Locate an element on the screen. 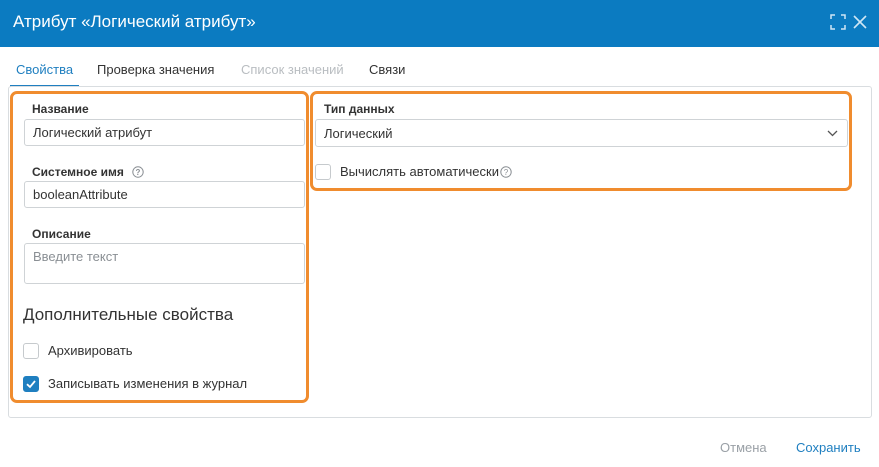 This screenshot has width=879, height=467. archive-checkbox is located at coordinates (31, 351).